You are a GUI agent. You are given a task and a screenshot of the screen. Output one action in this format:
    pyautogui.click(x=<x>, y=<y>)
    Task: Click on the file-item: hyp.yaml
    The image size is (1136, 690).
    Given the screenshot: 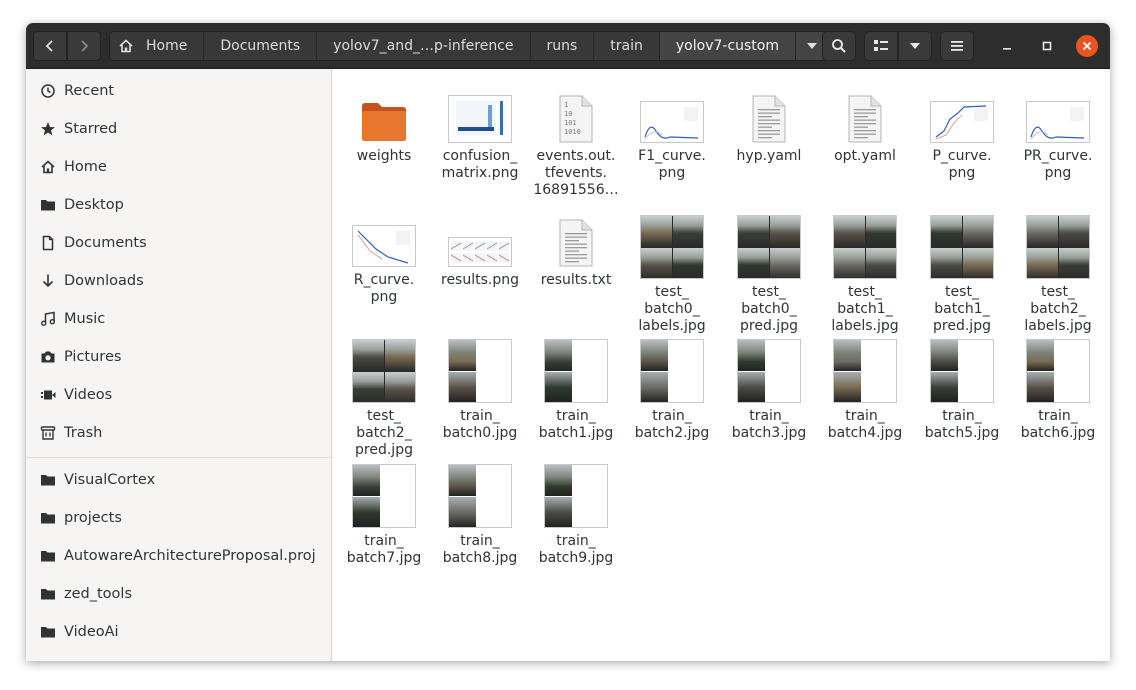 What is the action you would take?
    pyautogui.click(x=769, y=128)
    